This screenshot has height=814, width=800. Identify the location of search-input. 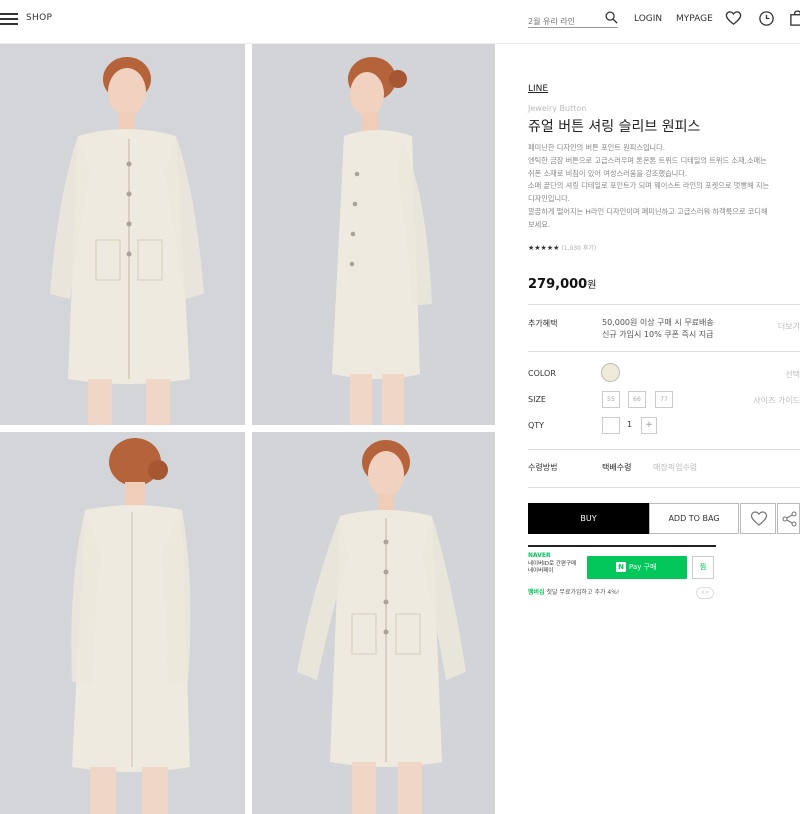
(564, 21).